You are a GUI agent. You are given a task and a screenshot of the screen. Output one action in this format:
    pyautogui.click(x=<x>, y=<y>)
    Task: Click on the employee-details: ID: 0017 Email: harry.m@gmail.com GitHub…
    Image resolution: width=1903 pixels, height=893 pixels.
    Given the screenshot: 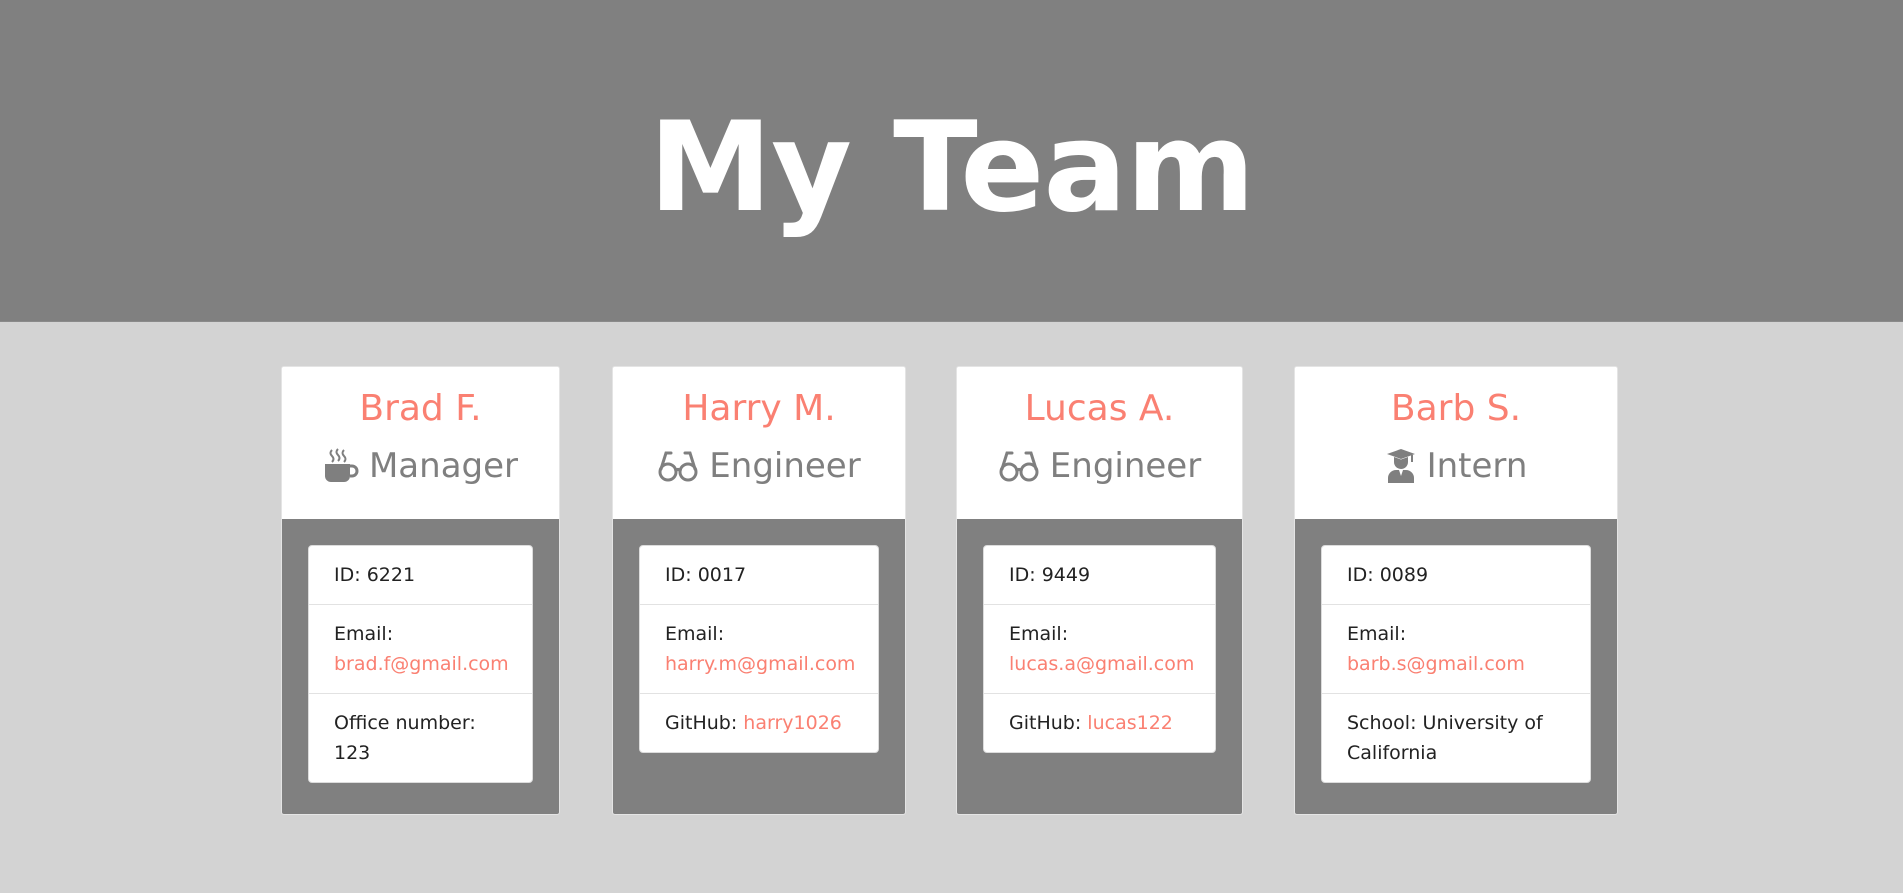 What is the action you would take?
    pyautogui.click(x=759, y=649)
    